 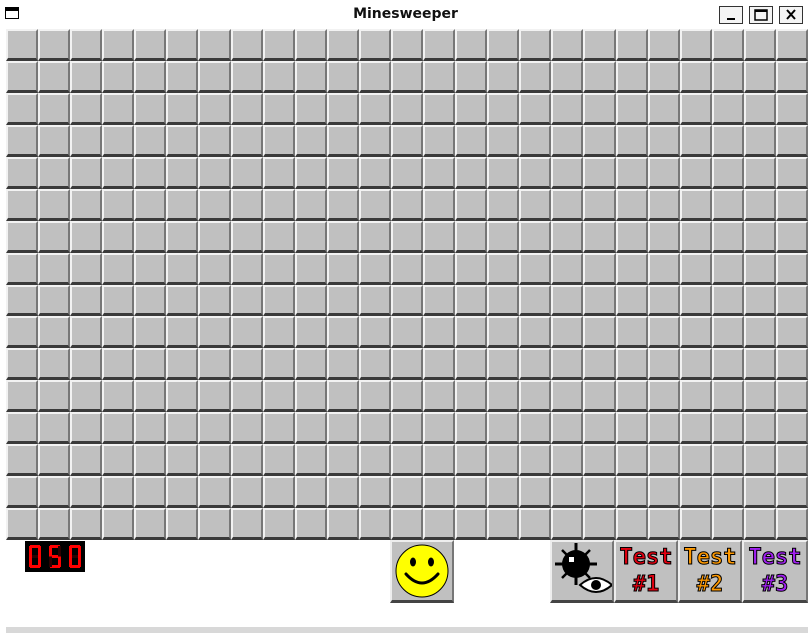 I want to click on reveal-mines-button, so click(x=582, y=571).